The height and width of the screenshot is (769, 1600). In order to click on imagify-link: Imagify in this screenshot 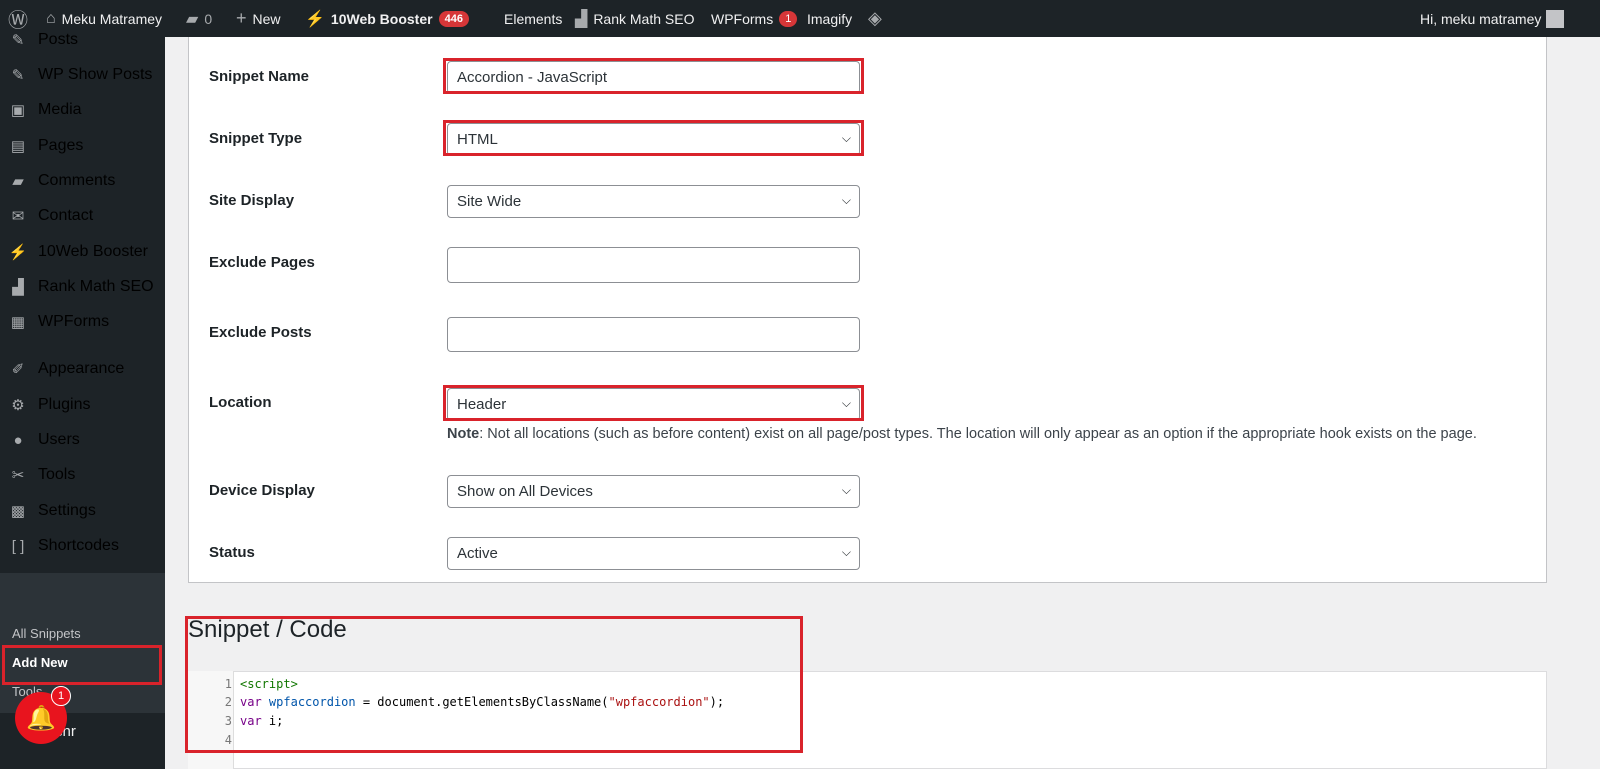, I will do `click(829, 18)`.